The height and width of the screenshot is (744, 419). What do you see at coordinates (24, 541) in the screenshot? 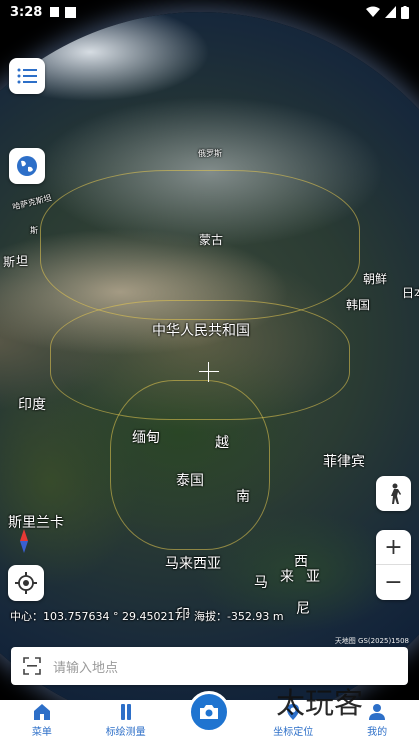
I see `compass-icon` at bounding box center [24, 541].